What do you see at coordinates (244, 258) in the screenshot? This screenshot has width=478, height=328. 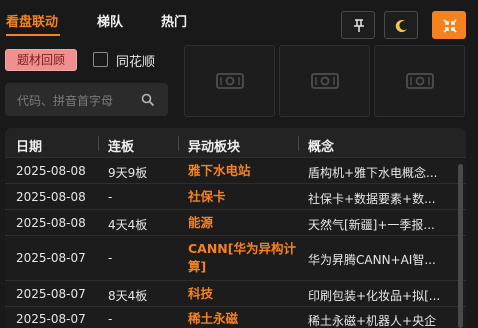 I see `cell-sector: CANN[华为异构计算]` at bounding box center [244, 258].